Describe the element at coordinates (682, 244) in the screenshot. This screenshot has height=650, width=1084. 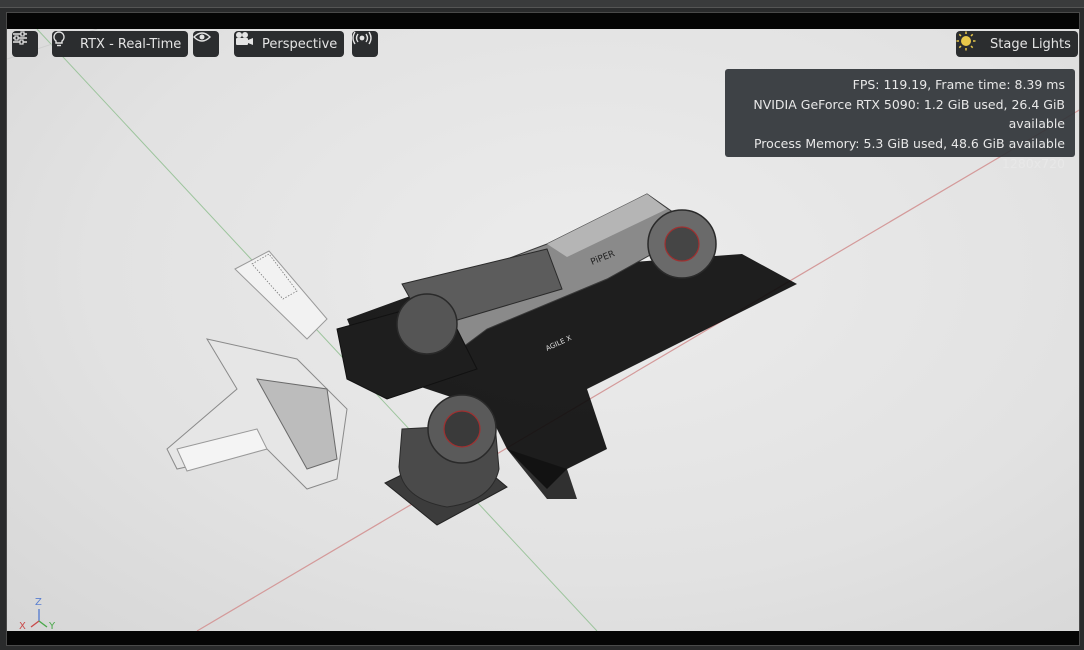
I see `robot-joint-elbow-cap` at that location.